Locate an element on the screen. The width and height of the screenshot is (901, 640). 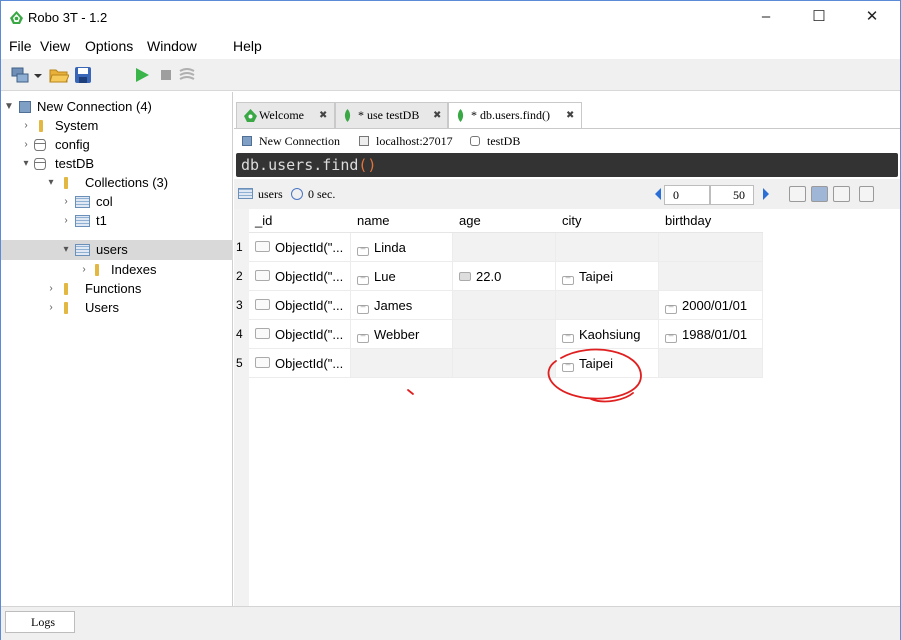
menu-window: Window is located at coordinates (172, 46).